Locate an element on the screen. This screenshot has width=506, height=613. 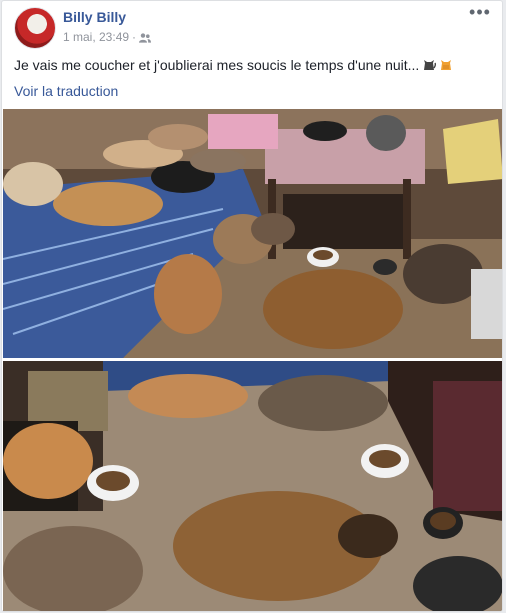
author-avatar is located at coordinates (35, 28).